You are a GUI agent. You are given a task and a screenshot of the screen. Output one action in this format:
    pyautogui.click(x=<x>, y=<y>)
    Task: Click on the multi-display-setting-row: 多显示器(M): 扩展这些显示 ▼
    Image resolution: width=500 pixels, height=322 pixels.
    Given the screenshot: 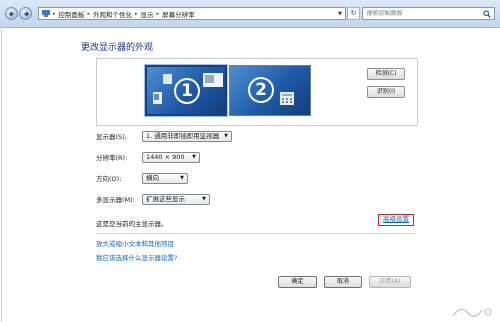 What is the action you would take?
    pyautogui.click(x=153, y=199)
    